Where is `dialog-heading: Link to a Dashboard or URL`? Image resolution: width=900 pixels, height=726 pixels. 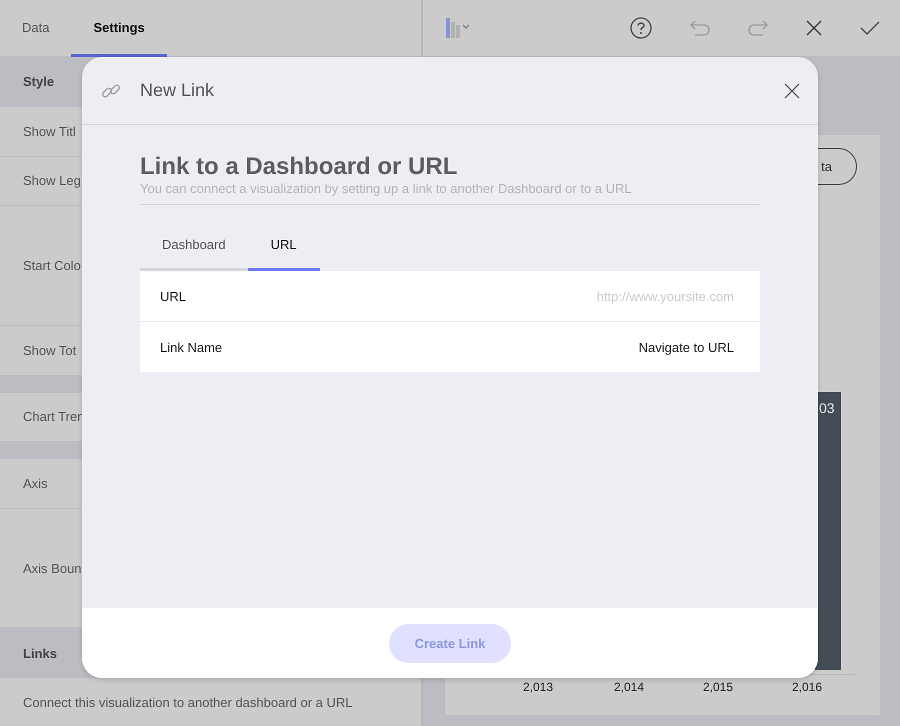
dialog-heading: Link to a Dashboard or URL is located at coordinates (299, 167).